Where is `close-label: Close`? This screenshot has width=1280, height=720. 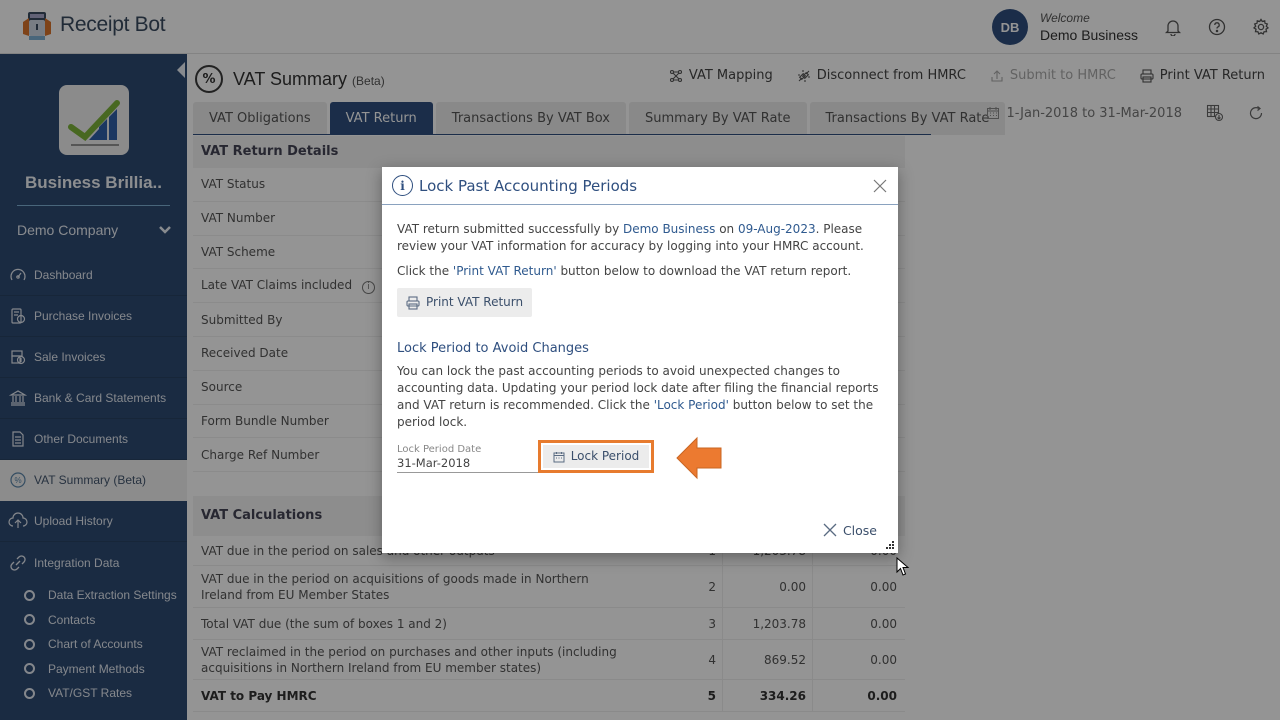
close-label: Close is located at coordinates (859, 530).